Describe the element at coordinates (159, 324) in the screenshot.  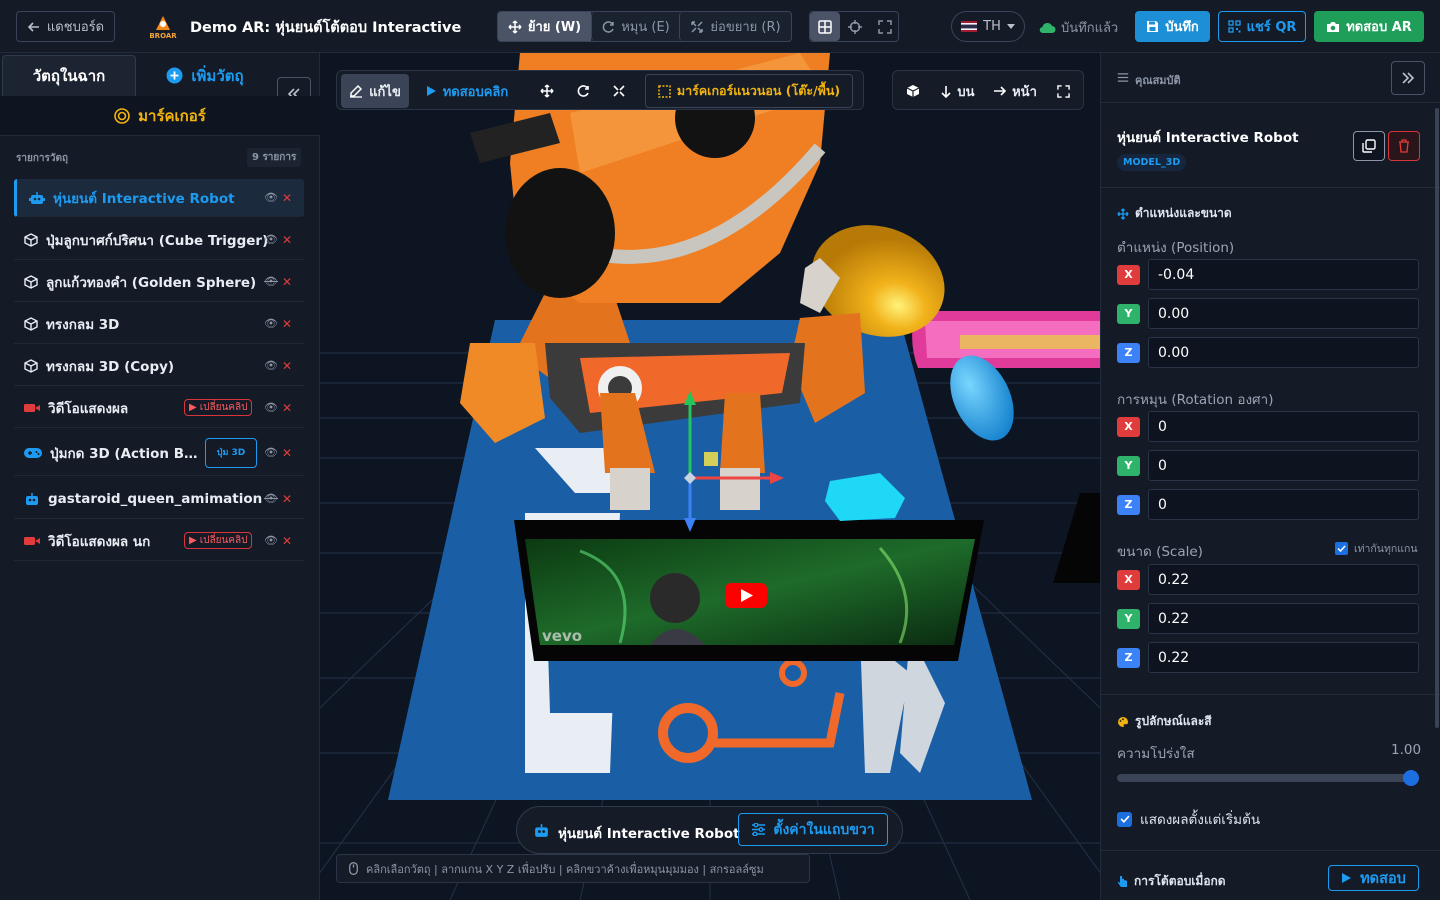
I see `object-list-item: ทรงกลม 3D 👁 ✕` at that location.